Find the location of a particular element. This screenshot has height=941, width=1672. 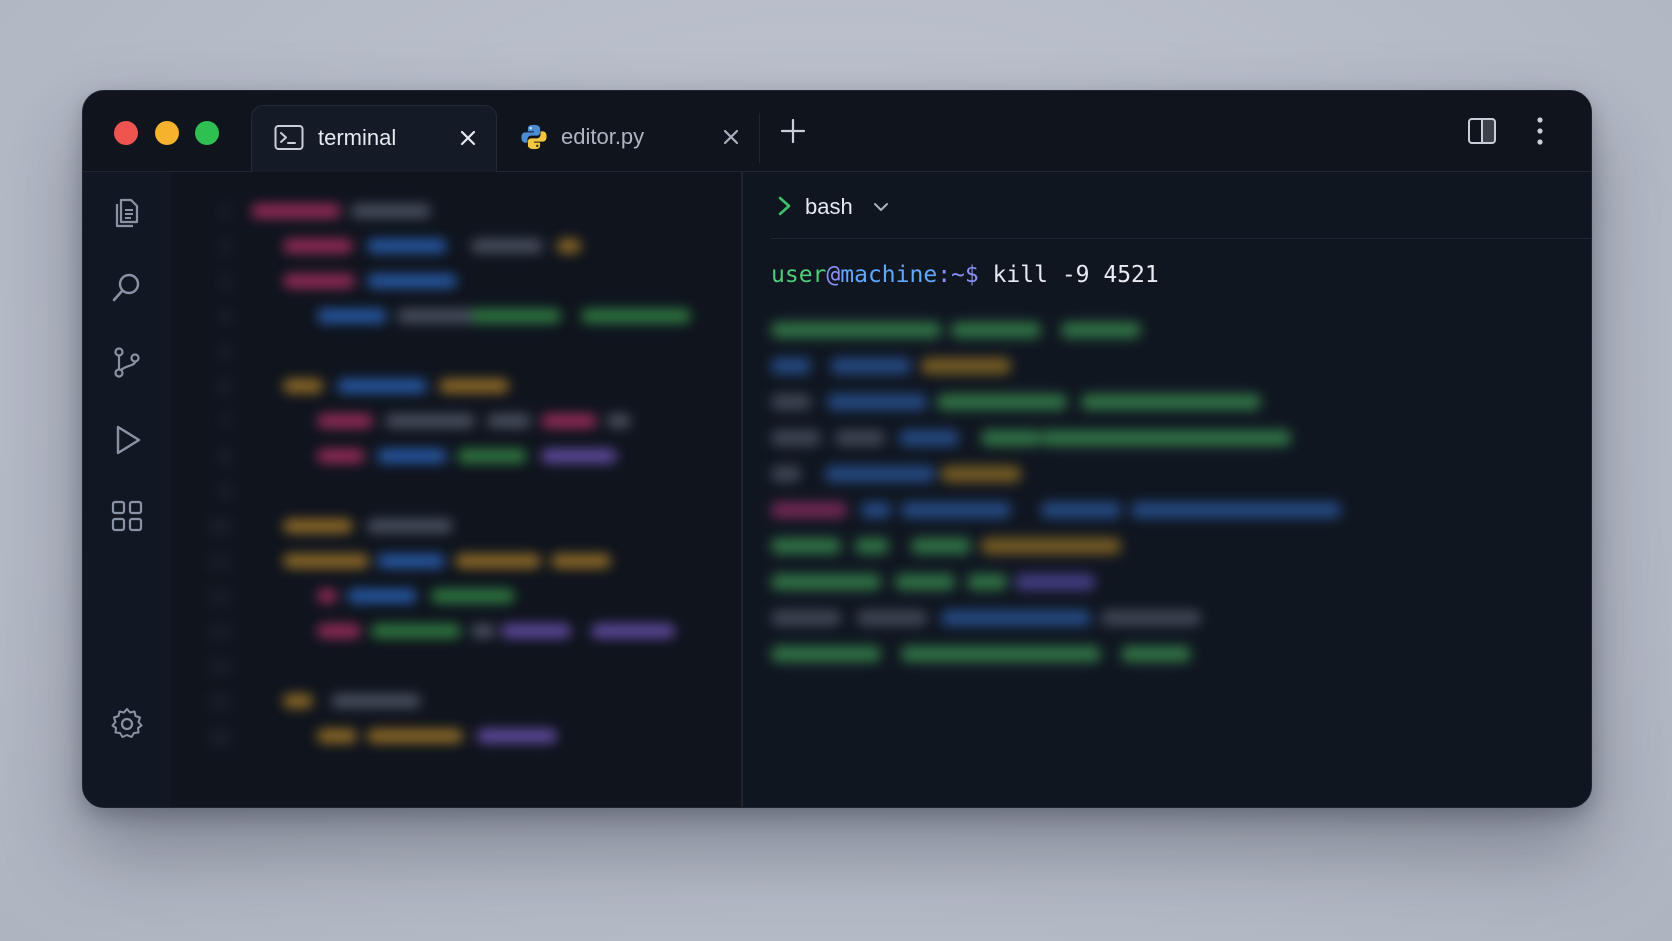

line-number: 10 is located at coordinates (218, 527).